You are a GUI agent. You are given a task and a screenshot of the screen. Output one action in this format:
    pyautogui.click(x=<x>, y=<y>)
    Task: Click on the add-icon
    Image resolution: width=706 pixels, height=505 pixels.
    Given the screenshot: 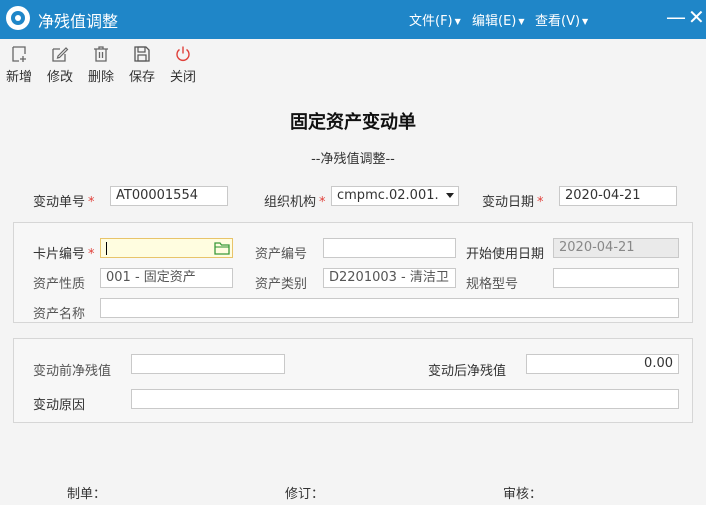 What is the action you would take?
    pyautogui.click(x=19, y=54)
    